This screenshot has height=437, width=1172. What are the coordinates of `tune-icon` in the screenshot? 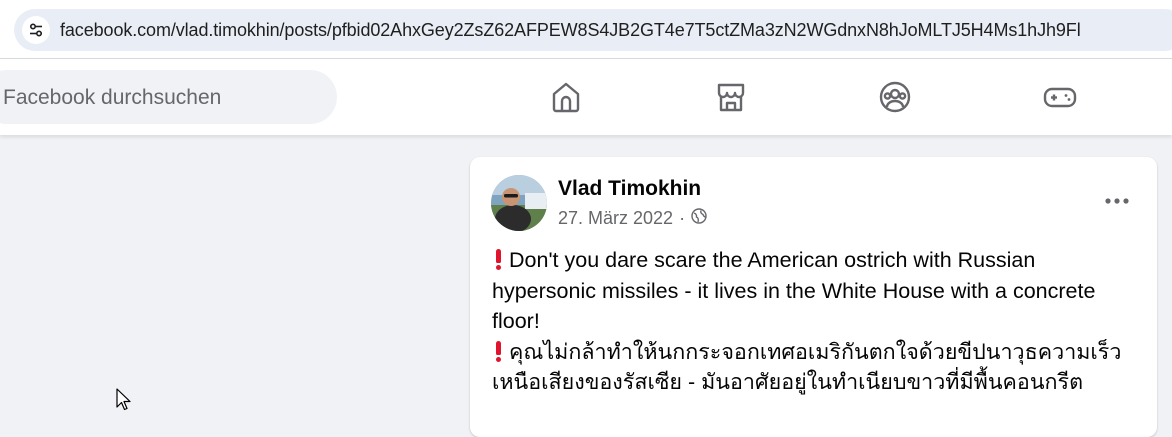 It's located at (36, 30).